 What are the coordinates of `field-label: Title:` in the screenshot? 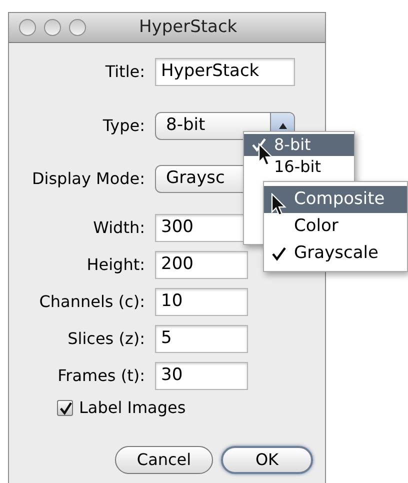 It's located at (125, 71).